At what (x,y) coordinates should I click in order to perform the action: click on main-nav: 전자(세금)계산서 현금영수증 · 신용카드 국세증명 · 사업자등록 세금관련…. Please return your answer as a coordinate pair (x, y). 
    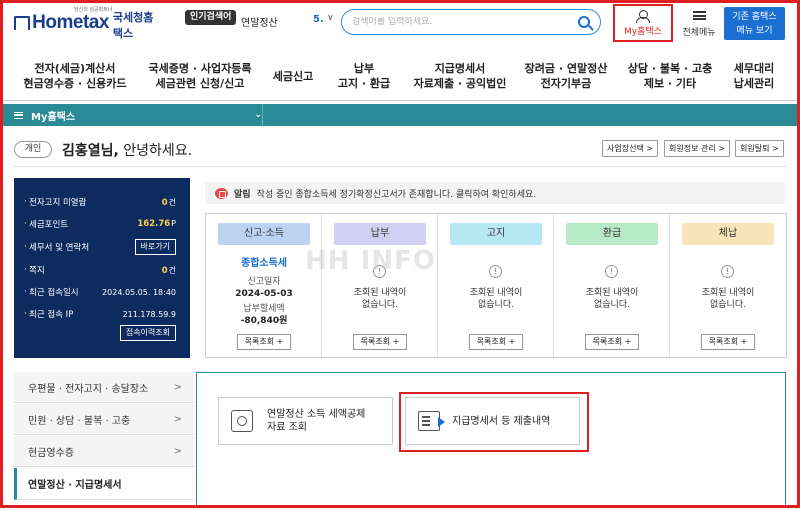
    Looking at the image, I should click on (400, 76).